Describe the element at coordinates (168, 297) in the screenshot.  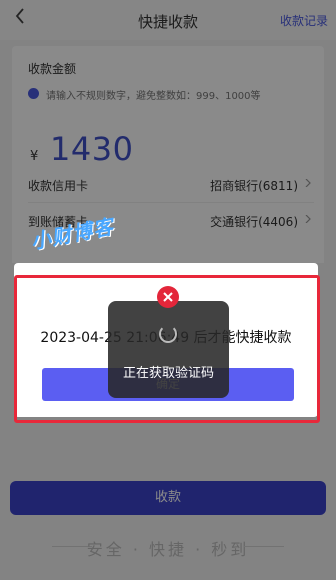
I see `close-icon` at that location.